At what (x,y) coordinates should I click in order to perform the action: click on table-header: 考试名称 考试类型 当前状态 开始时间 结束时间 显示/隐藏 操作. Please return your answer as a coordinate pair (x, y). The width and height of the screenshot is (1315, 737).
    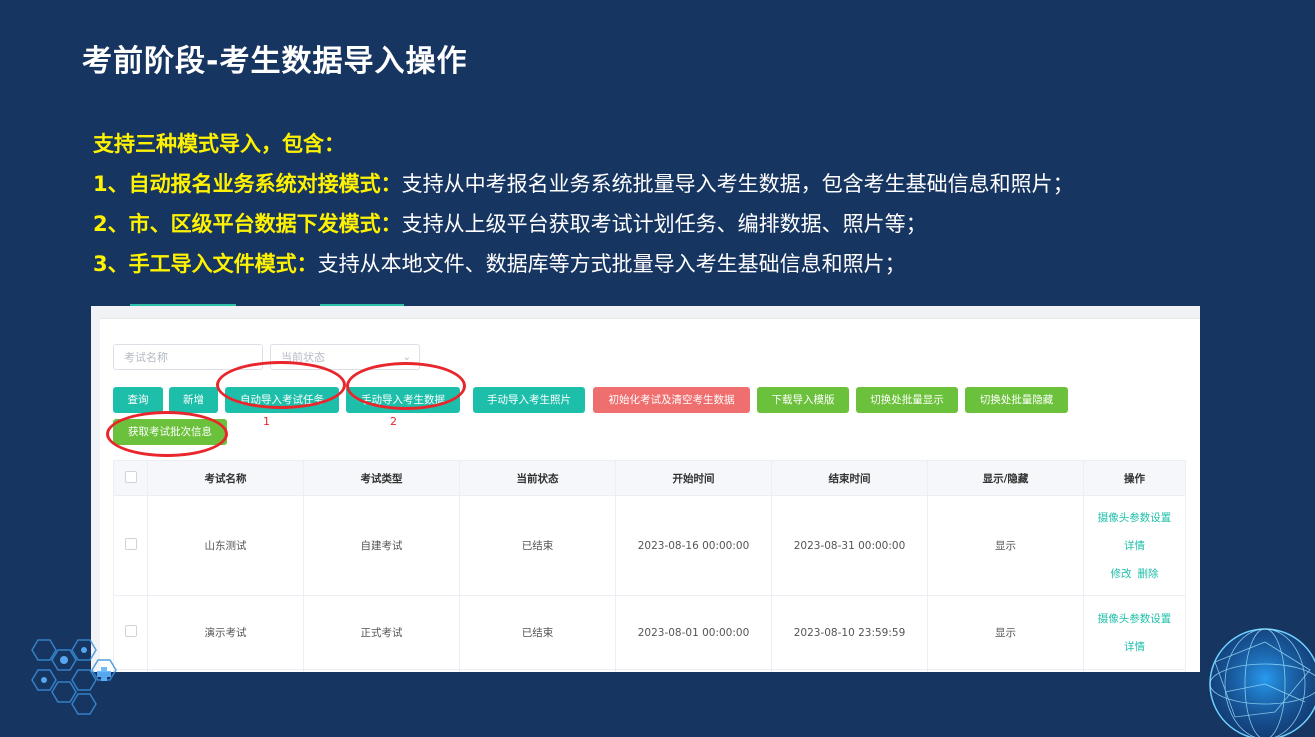
    Looking at the image, I should click on (649, 478).